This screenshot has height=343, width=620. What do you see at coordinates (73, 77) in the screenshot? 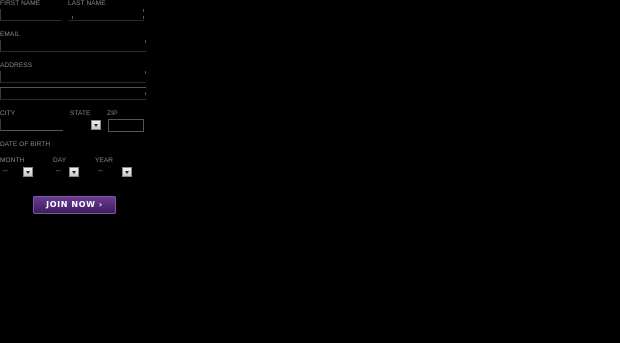
I see `address-line-1-input` at bounding box center [73, 77].